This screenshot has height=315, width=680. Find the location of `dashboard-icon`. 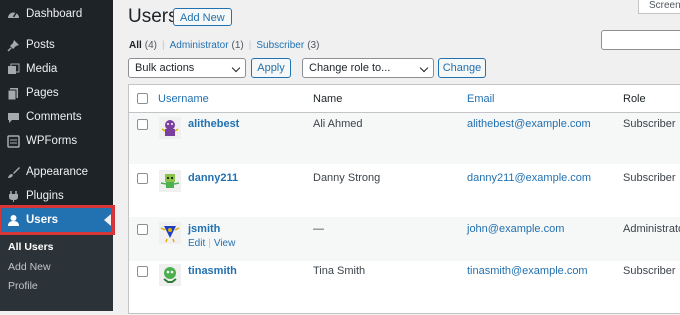

dashboard-icon is located at coordinates (13, 14).